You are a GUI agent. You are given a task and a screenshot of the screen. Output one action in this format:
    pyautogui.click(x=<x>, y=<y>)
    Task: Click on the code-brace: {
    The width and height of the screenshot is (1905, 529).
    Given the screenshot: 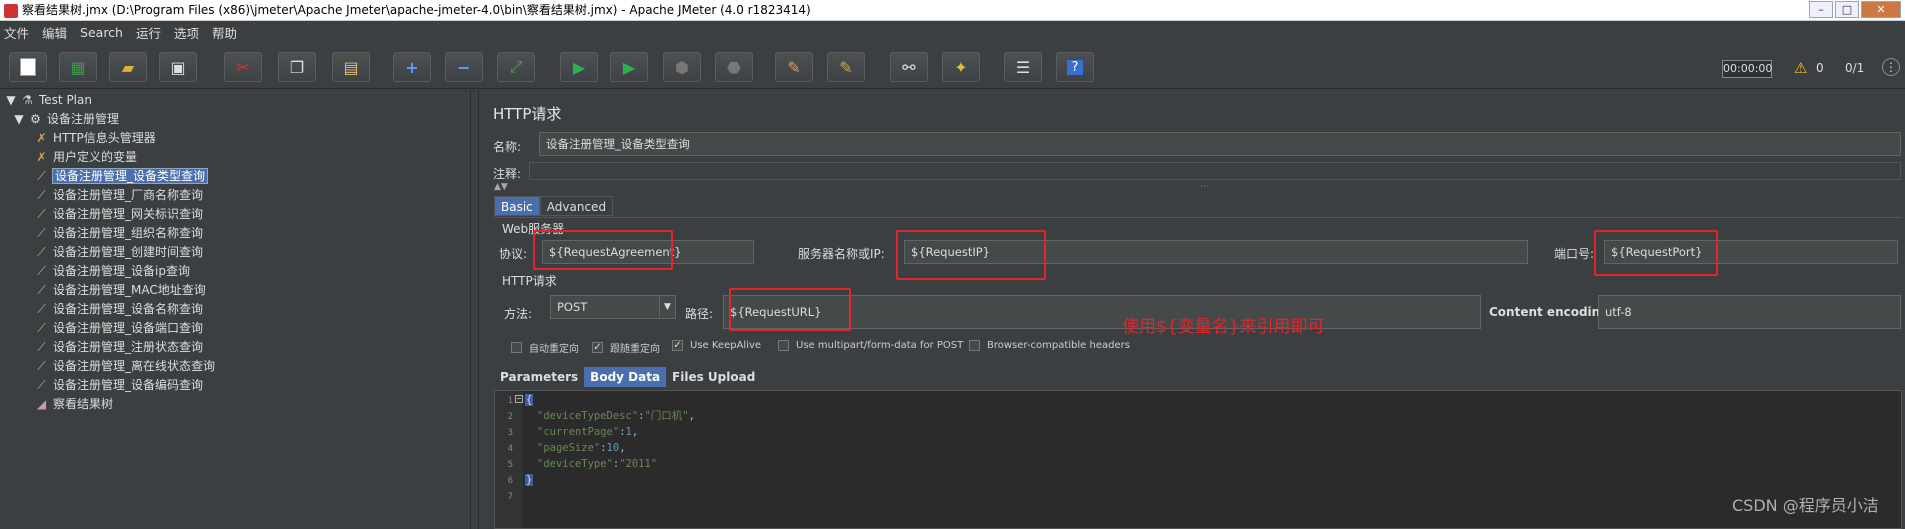 What is the action you would take?
    pyautogui.click(x=529, y=400)
    